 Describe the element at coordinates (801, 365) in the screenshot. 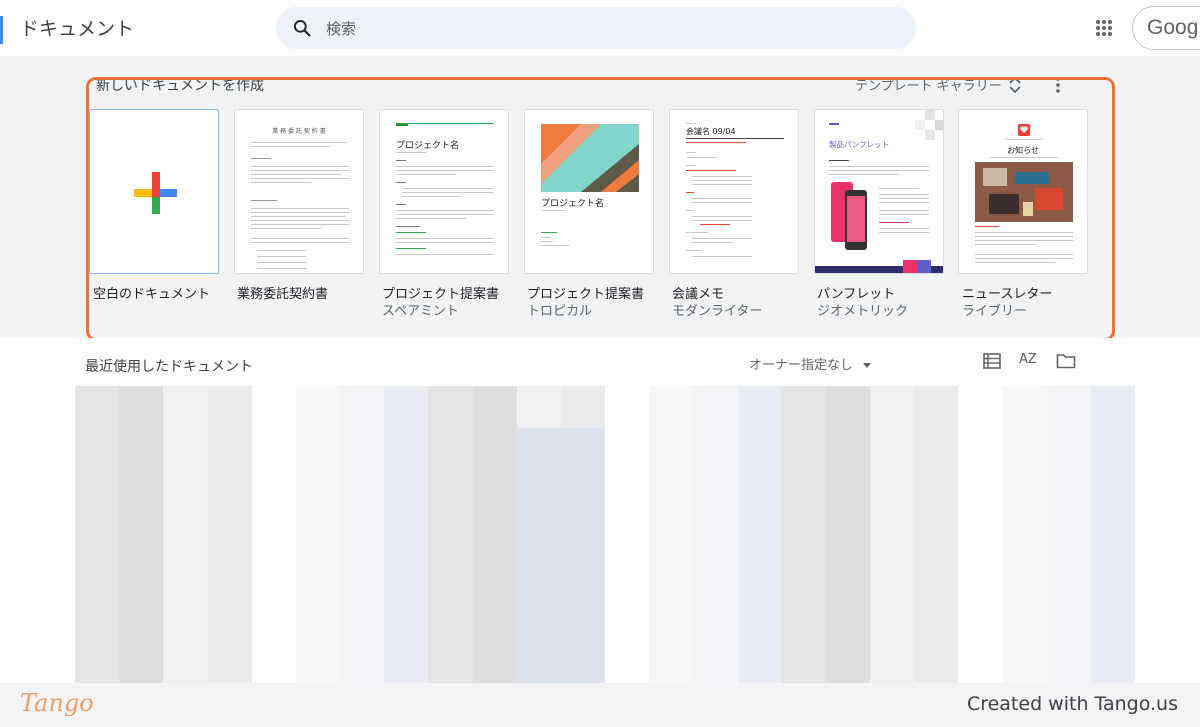

I see `owner-filter-label: オーナー指定なし` at that location.